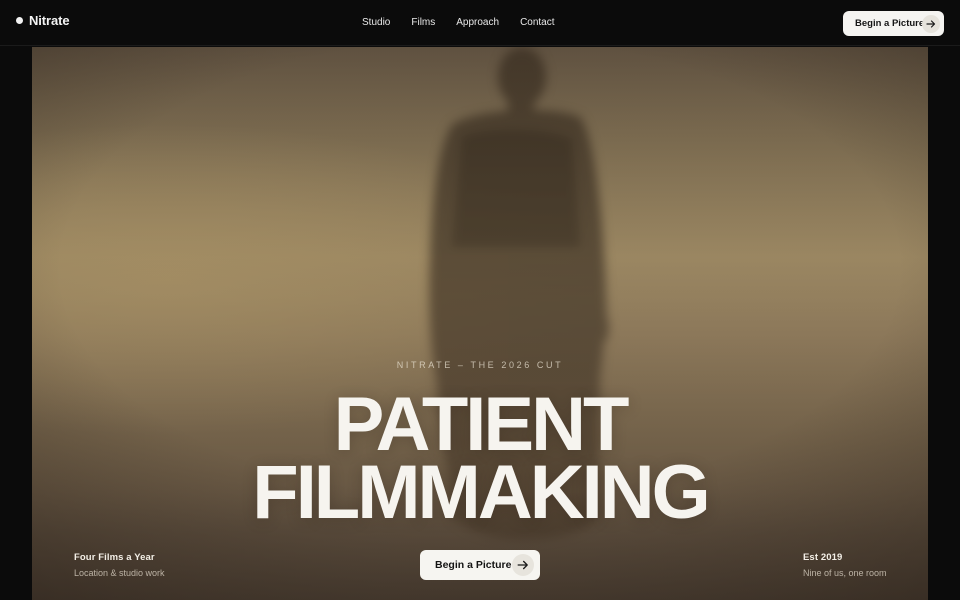 The width and height of the screenshot is (960, 600). What do you see at coordinates (119, 573) in the screenshot?
I see `meta-left-subtitle: Location & studio work` at bounding box center [119, 573].